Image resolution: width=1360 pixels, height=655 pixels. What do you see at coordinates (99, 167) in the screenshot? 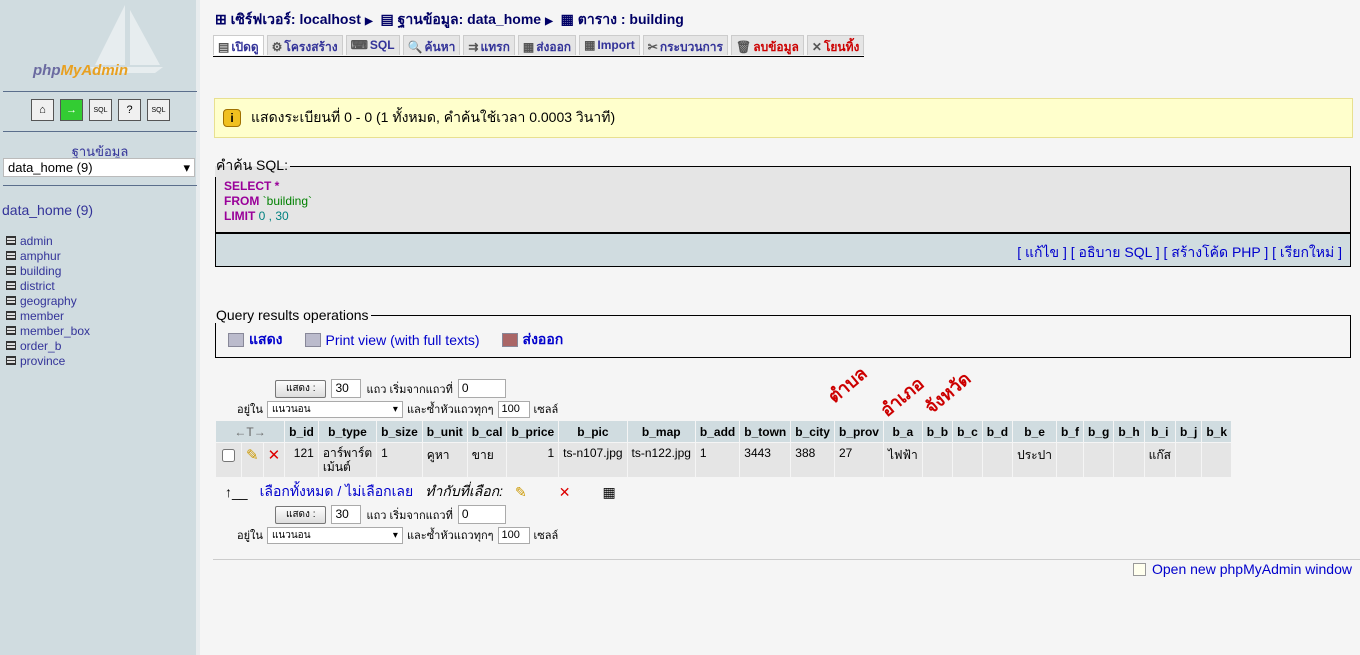
I see `database-select: data_home (9) ▾` at bounding box center [99, 167].